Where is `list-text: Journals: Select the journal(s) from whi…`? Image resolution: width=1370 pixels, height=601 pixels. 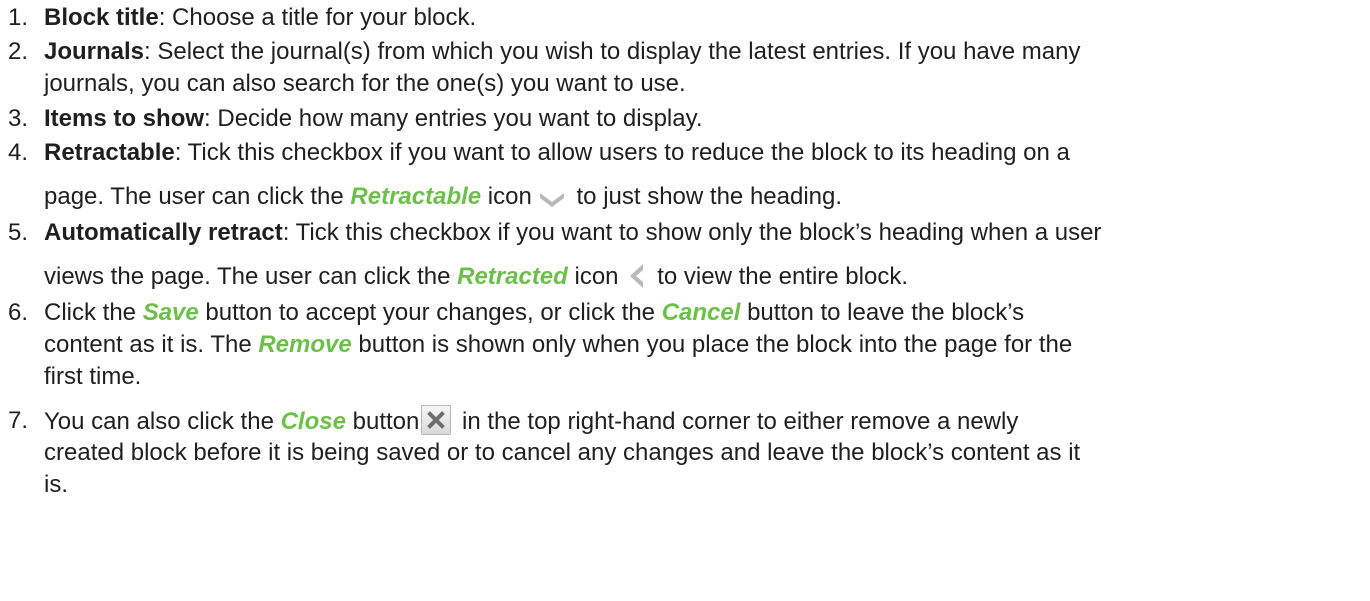
list-text: Journals: Select the journal(s) from whi… is located at coordinates (562, 51).